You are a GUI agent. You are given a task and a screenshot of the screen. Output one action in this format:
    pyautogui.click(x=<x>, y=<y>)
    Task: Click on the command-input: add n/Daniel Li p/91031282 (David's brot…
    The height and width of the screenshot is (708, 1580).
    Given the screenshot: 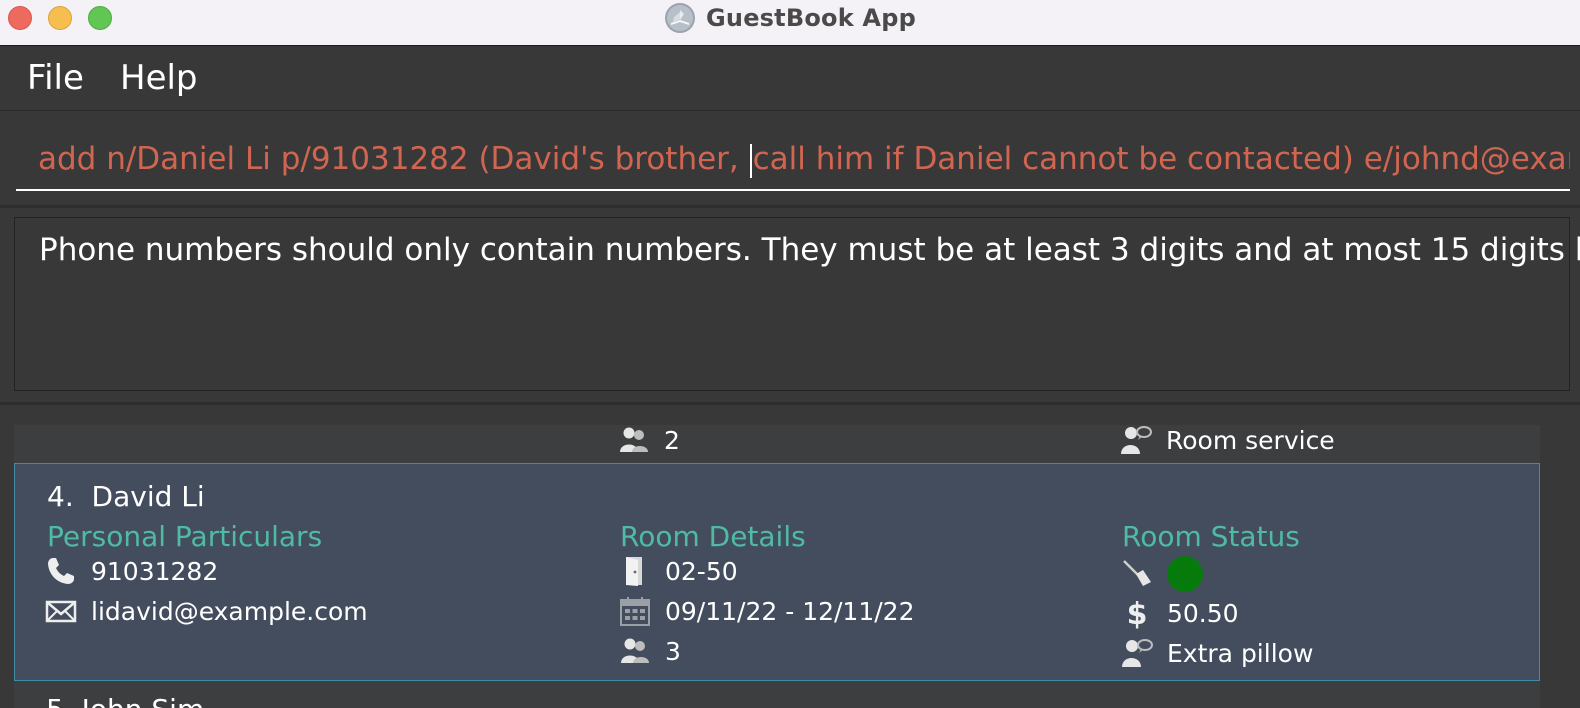 What is the action you would take?
    pyautogui.click(x=793, y=161)
    